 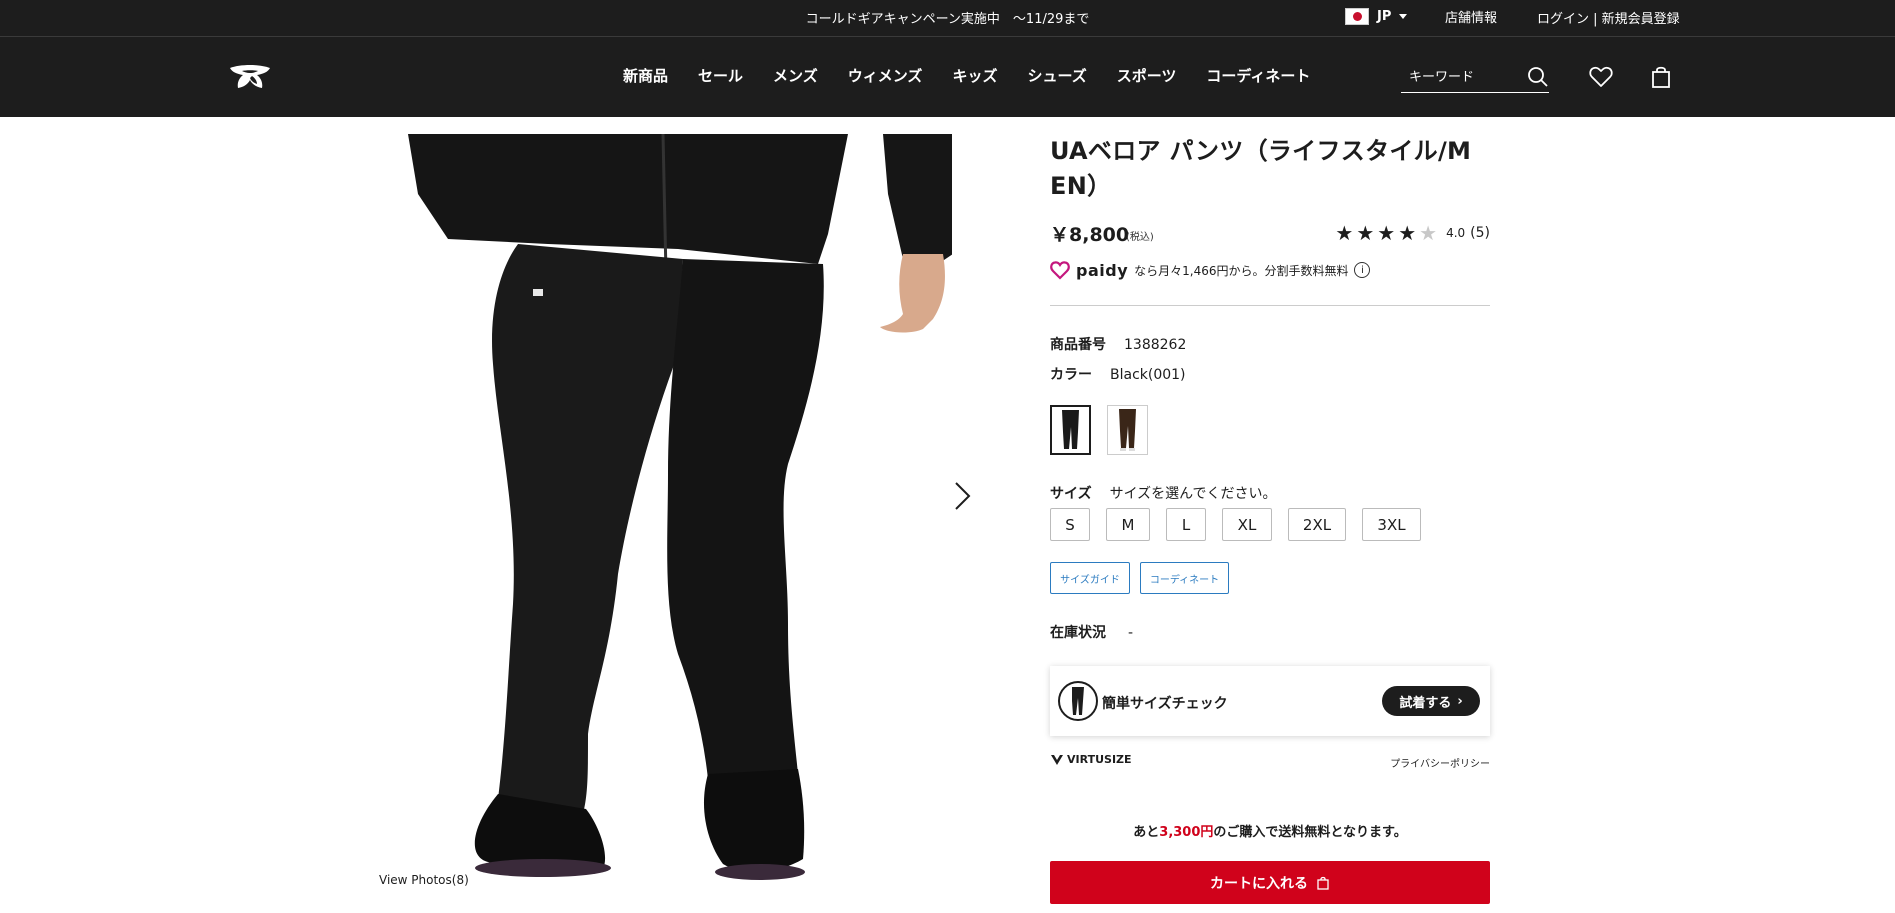 I want to click on japan-flag-icon, so click(x=1357, y=16).